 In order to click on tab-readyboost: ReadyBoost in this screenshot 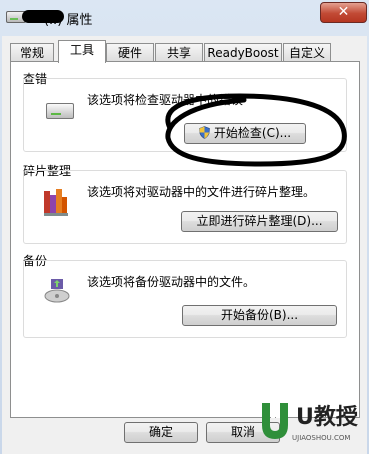, I will do `click(243, 52)`.